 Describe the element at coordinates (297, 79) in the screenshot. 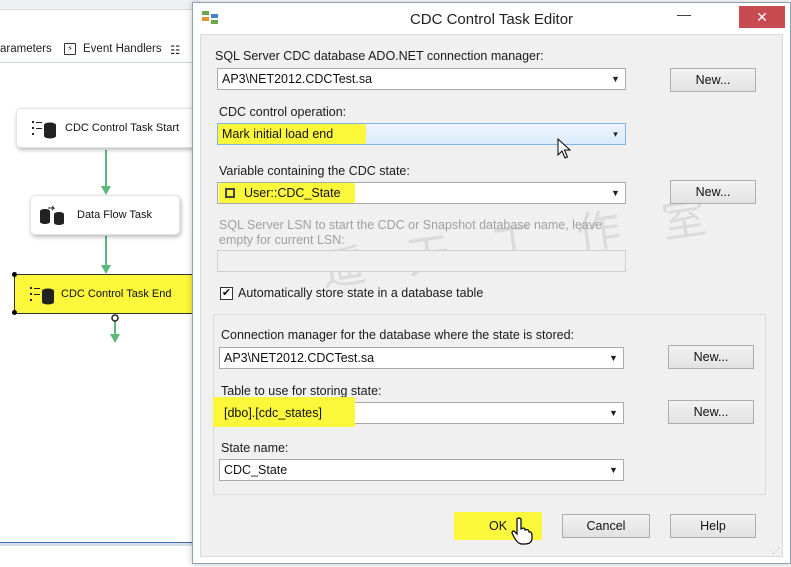

I see `connection-manager-value: AP3\NET2012.CDCTest.sa` at that location.